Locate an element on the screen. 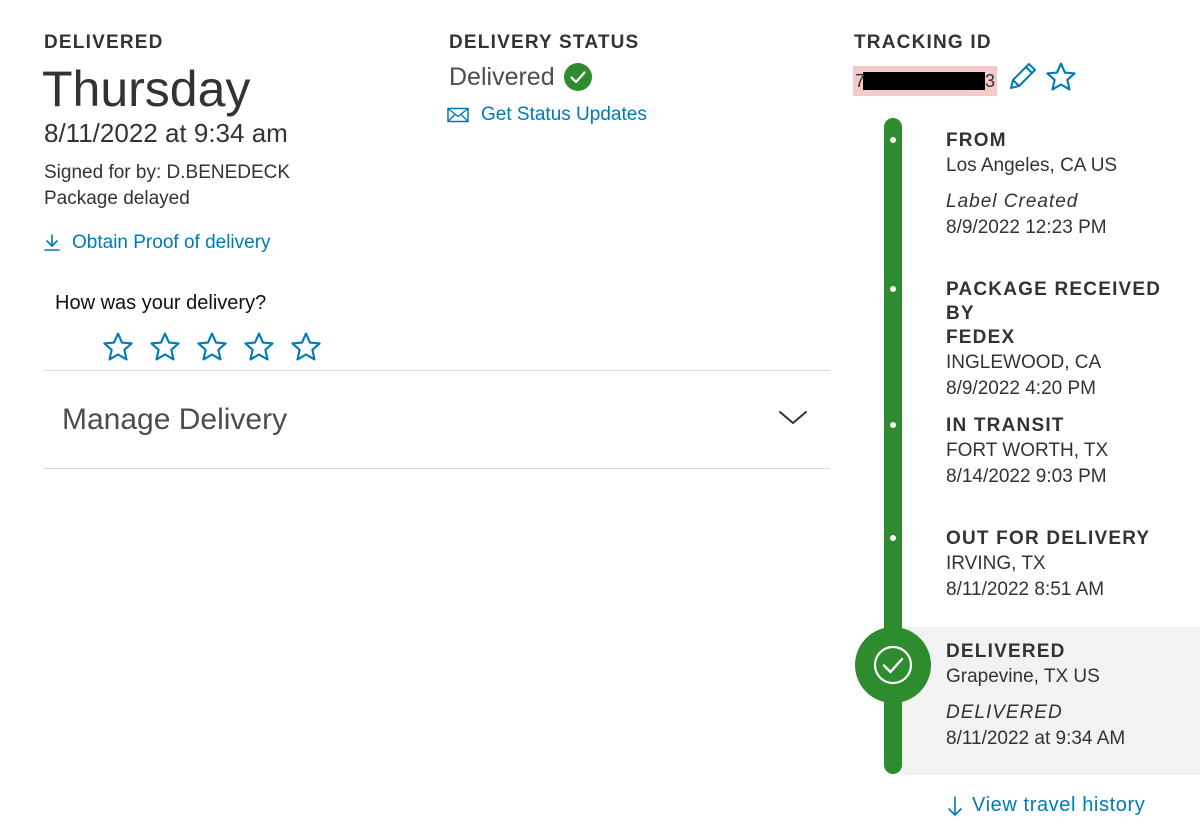  redaction-bar is located at coordinates (924, 81).